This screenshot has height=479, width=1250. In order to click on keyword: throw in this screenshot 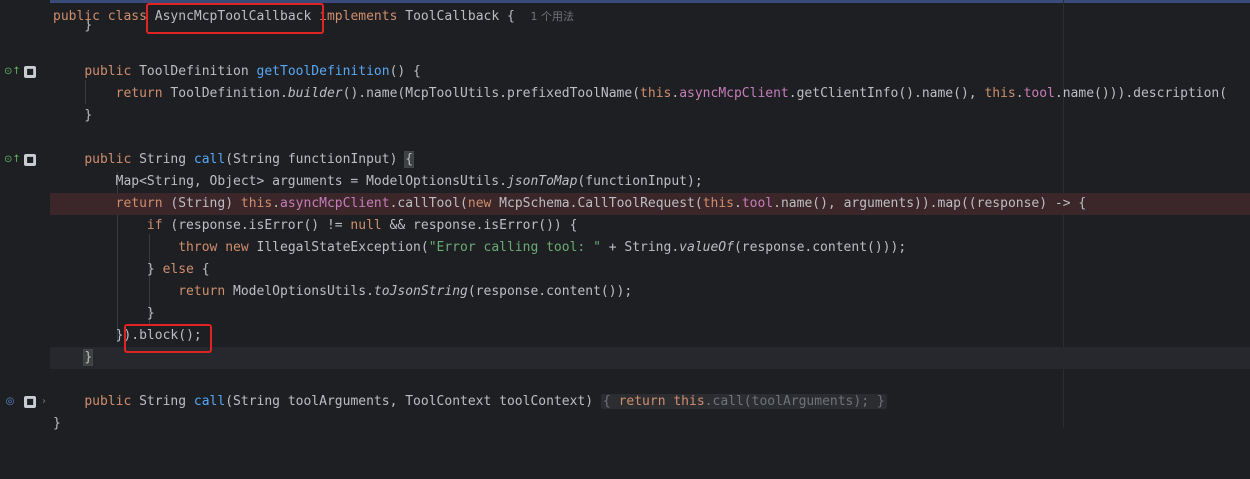, I will do `click(198, 247)`.